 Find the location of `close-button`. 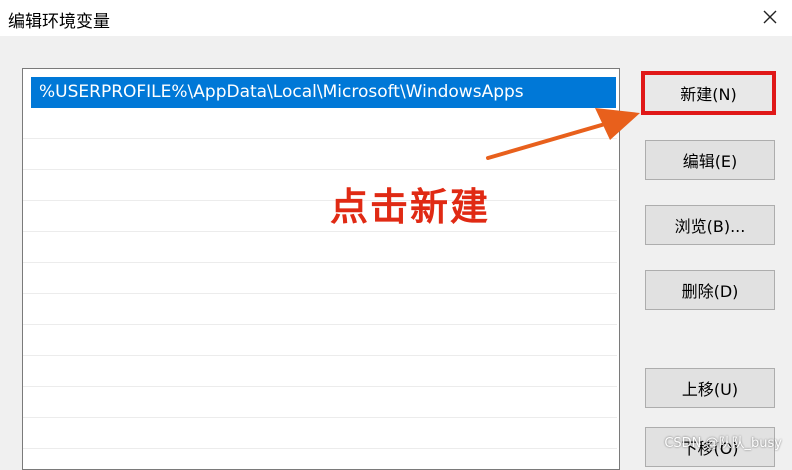

close-button is located at coordinates (770, 17).